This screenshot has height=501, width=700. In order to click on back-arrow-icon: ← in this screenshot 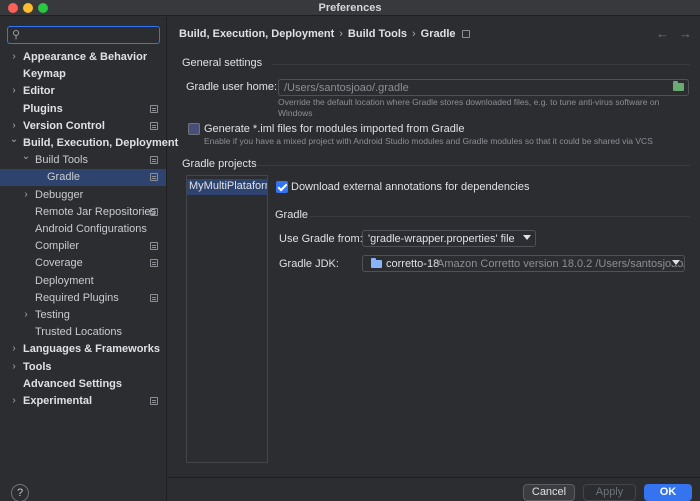, I will do `click(662, 33)`.